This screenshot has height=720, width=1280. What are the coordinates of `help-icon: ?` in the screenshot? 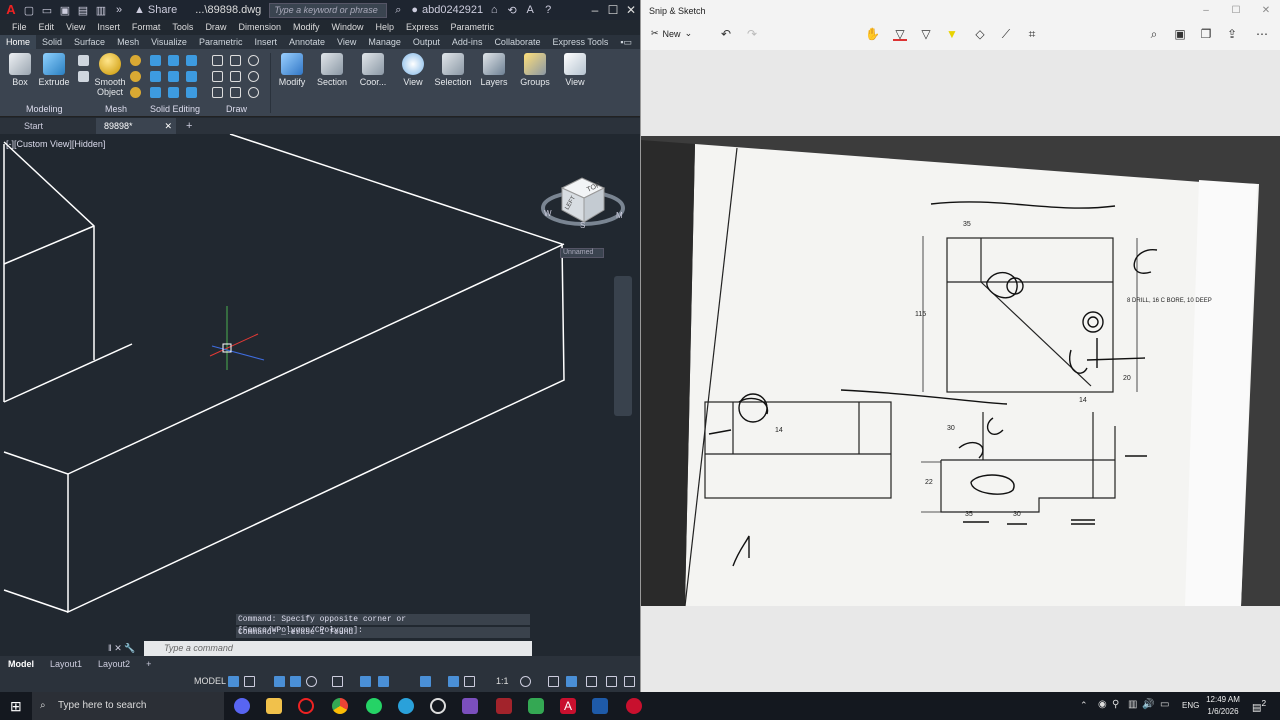 It's located at (548, 10).